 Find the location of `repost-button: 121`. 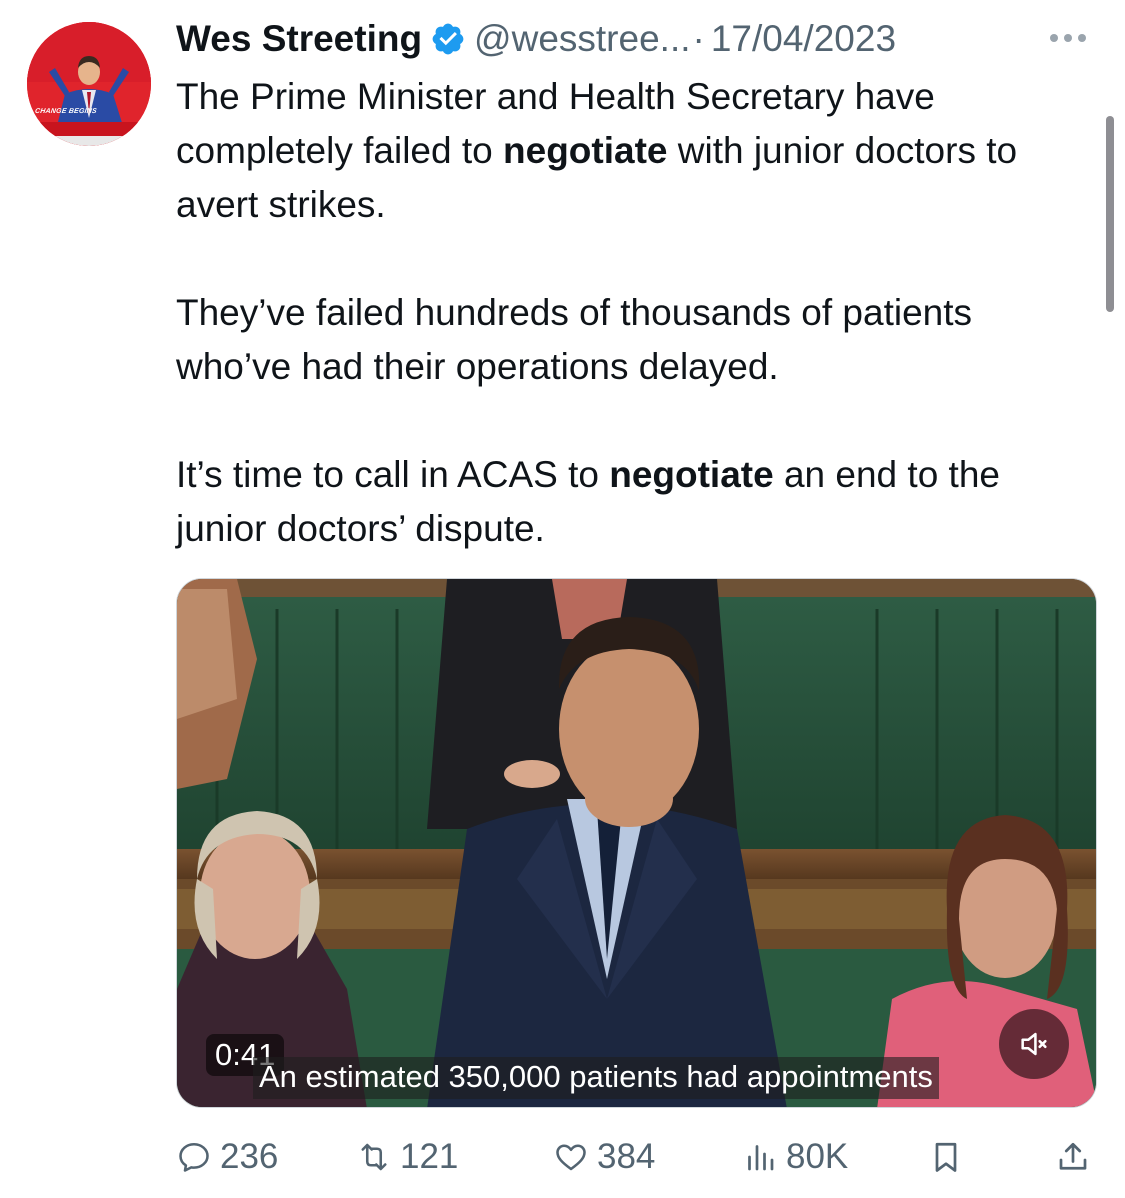

repost-button: 121 is located at coordinates (407, 1157).